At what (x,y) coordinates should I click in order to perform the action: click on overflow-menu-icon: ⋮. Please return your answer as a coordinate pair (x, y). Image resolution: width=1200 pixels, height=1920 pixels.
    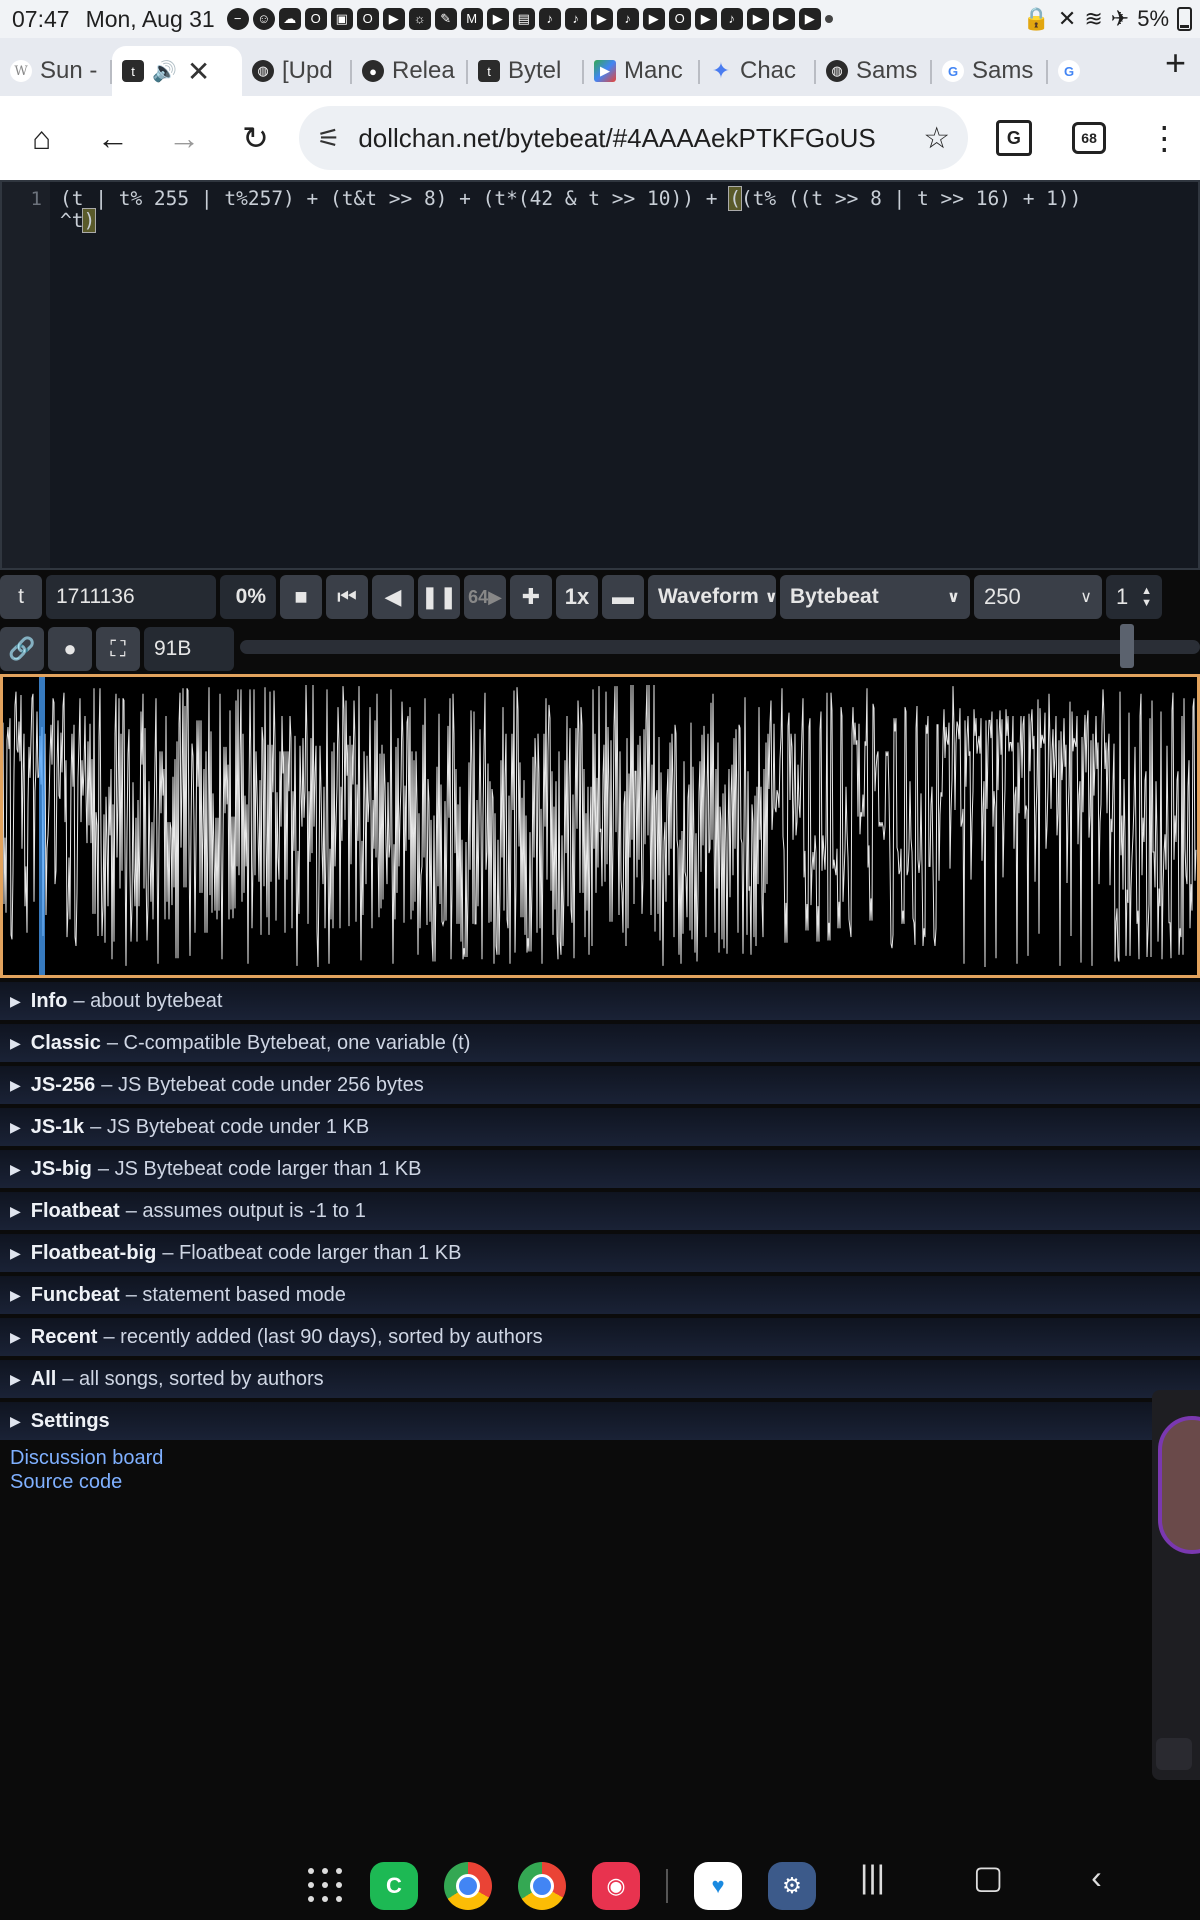
    Looking at the image, I should click on (1164, 138).